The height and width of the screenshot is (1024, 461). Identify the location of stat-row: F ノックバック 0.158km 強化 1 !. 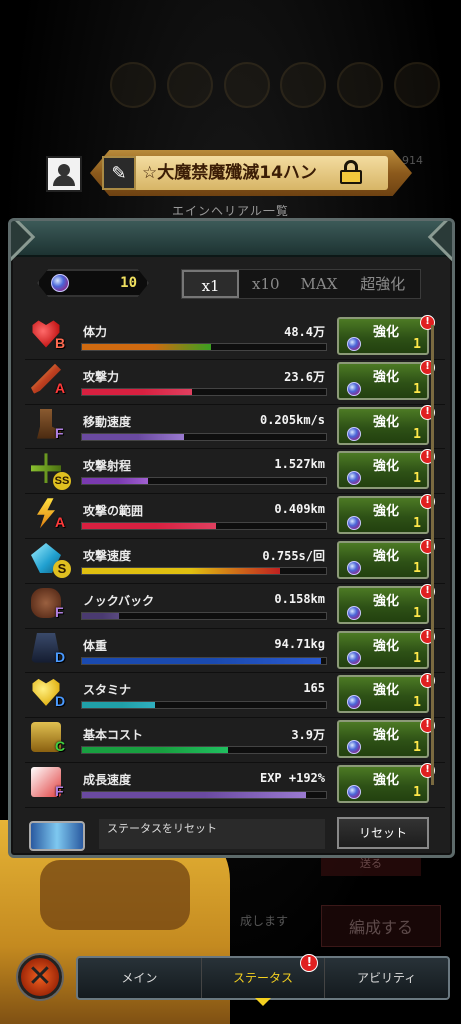
(235, 606).